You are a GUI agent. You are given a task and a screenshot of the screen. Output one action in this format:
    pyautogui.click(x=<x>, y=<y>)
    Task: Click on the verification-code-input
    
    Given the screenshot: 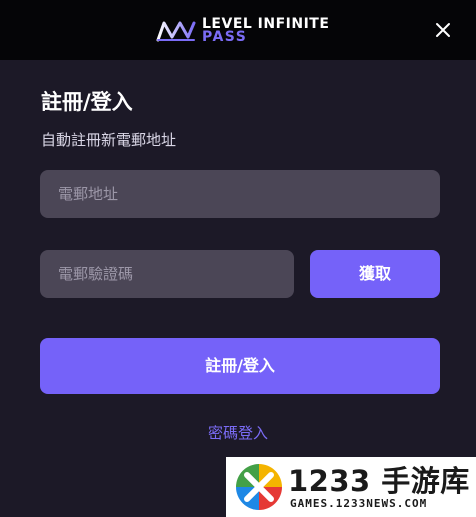 What is the action you would take?
    pyautogui.click(x=167, y=274)
    